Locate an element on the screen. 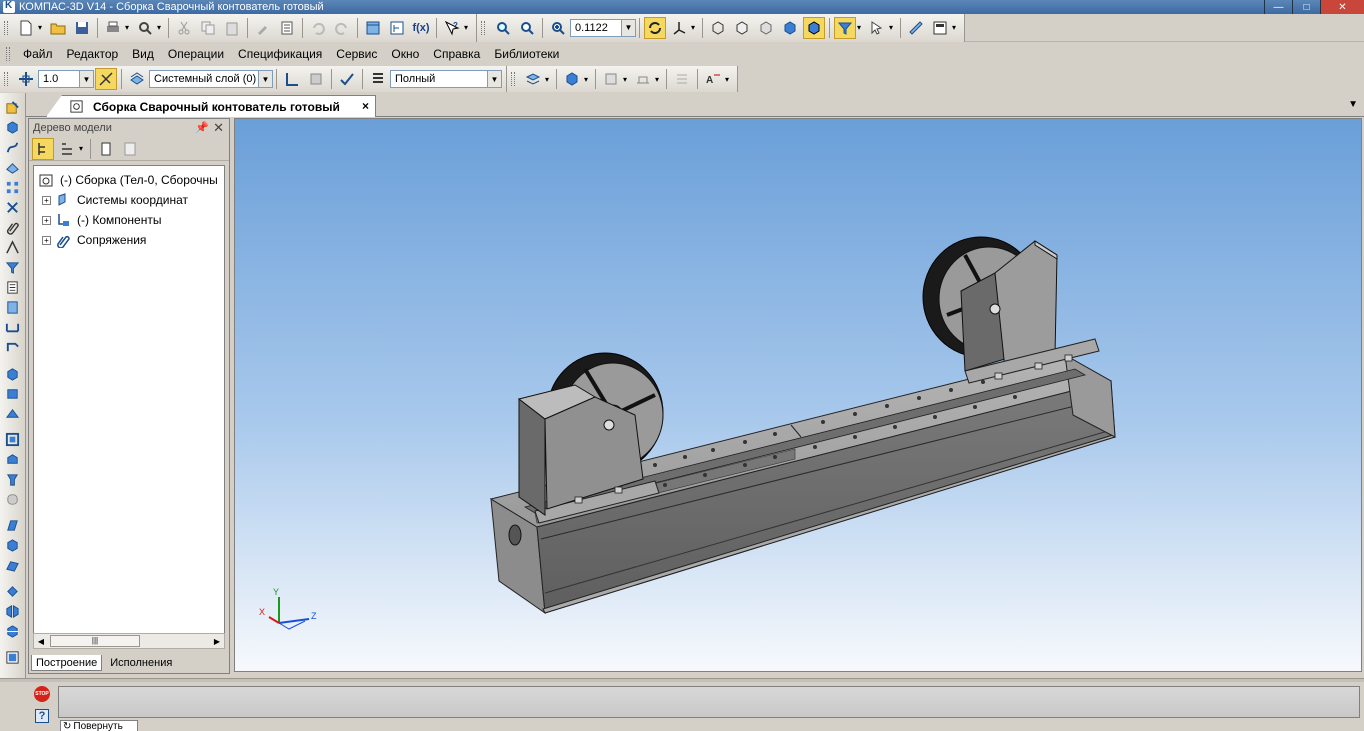  tree-view-dropdown-arrow: ▾ is located at coordinates (83, 148).